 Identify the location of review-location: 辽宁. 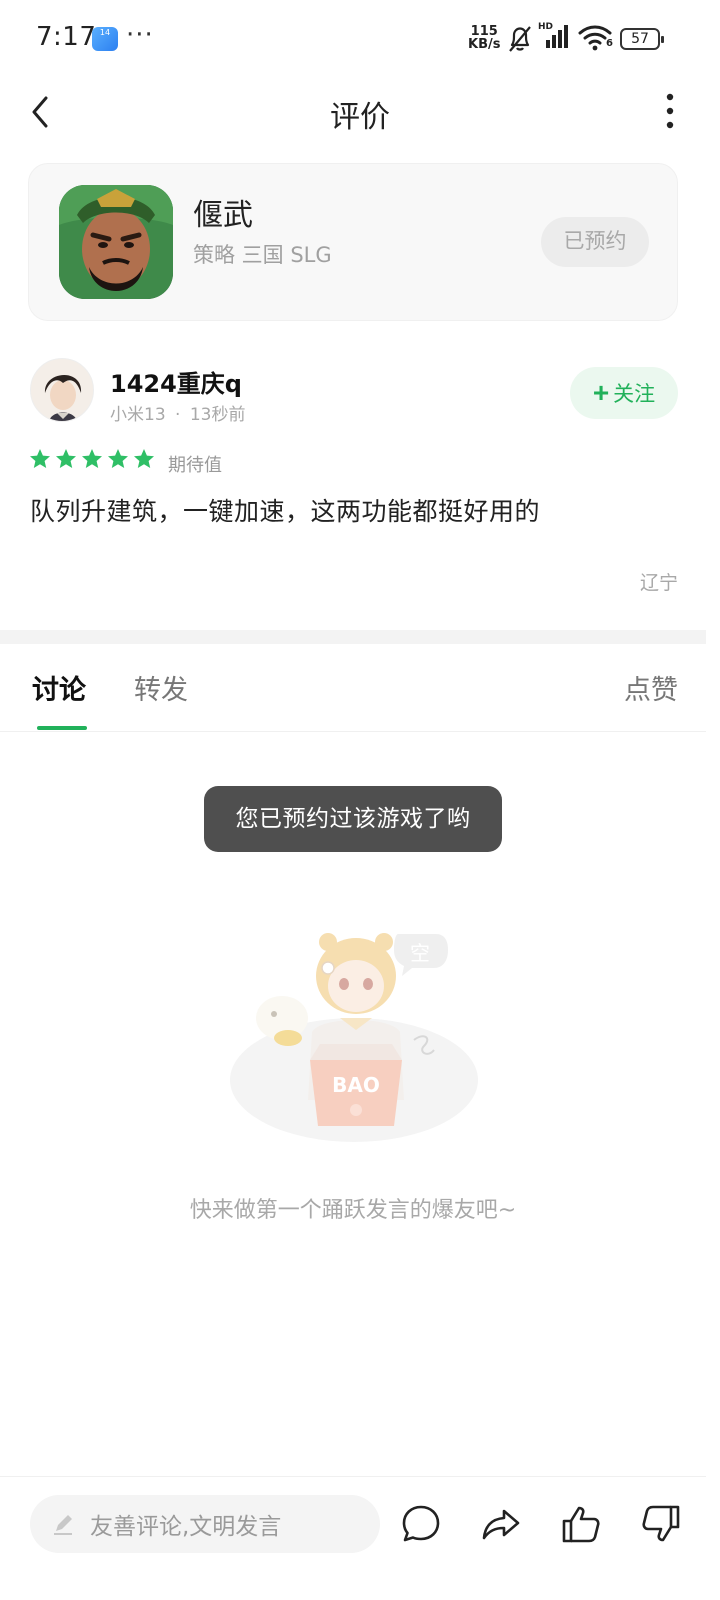
(658, 583).